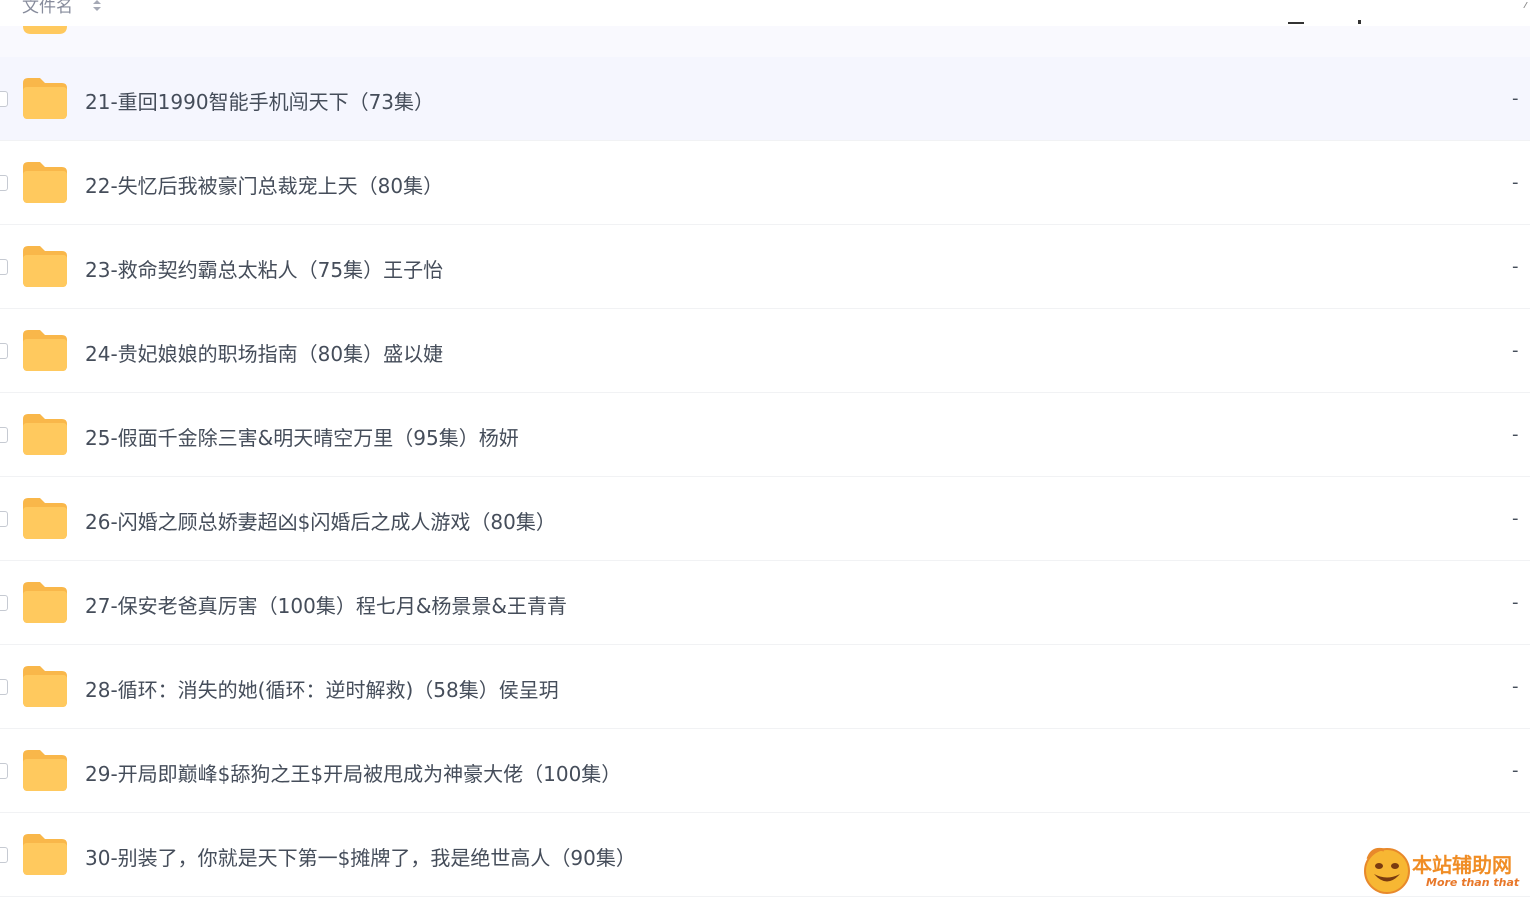 The image size is (1530, 898). I want to click on file-row: 22-失忆后我被豪门总裁宠上天（80集） -, so click(765, 183).